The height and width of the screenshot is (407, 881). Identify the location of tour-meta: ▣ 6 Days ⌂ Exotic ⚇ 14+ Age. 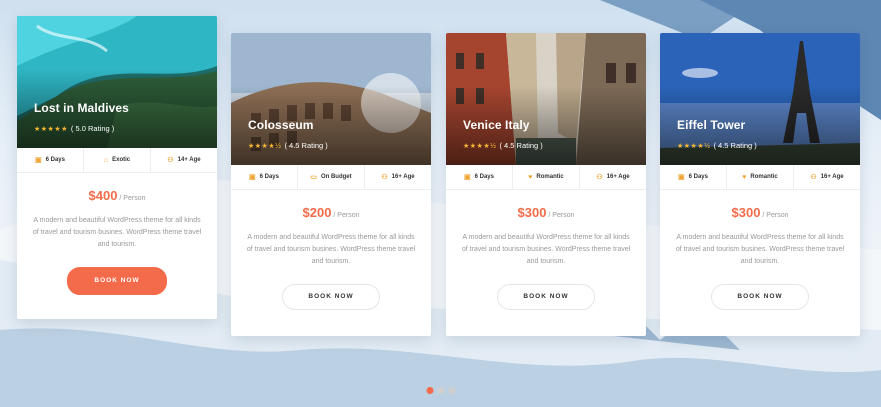
(117, 160).